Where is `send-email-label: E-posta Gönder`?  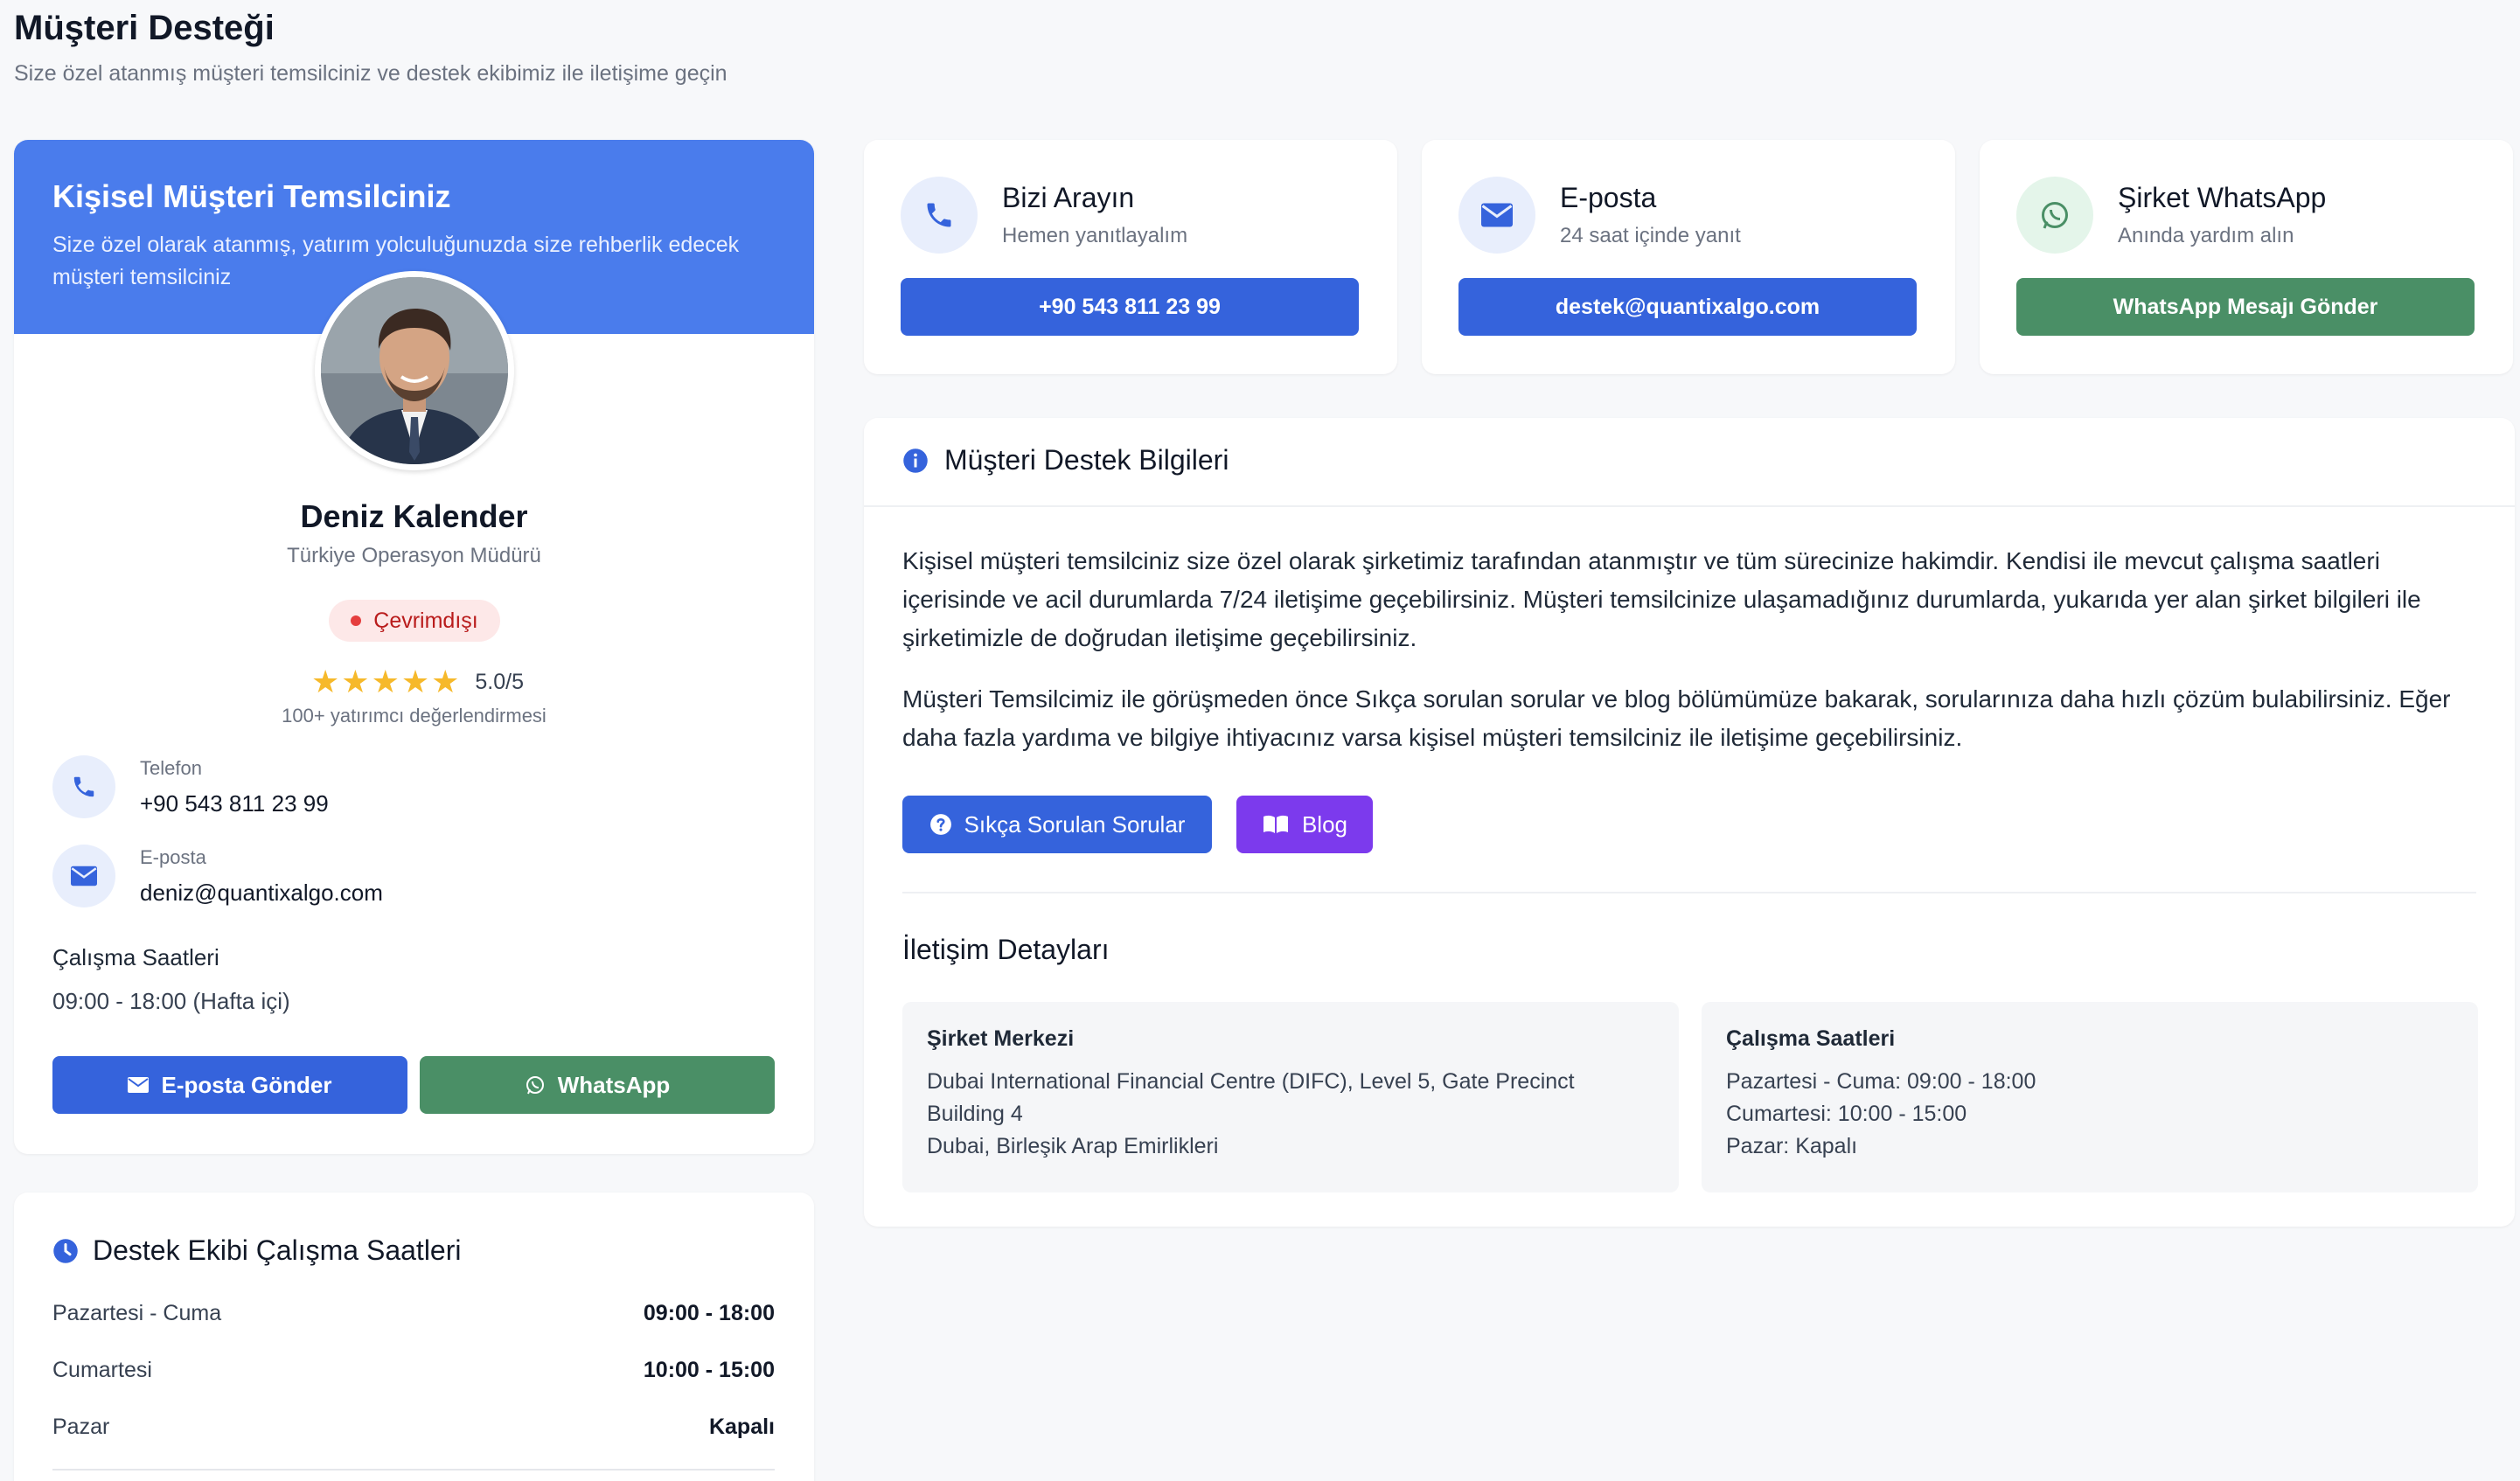
send-email-label: E-posta Gönder is located at coordinates (246, 1085).